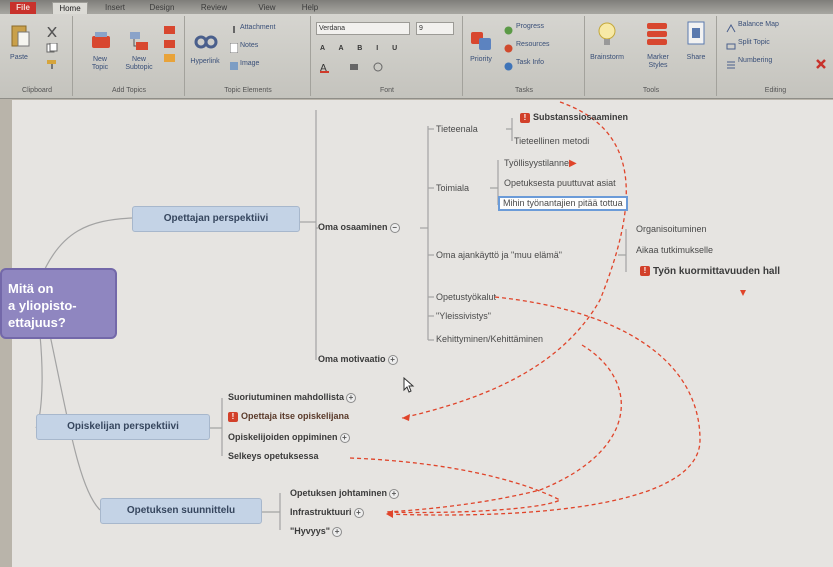 Image resolution: width=833 pixels, height=567 pixels. I want to click on marker-styles-icon, so click(657, 34).